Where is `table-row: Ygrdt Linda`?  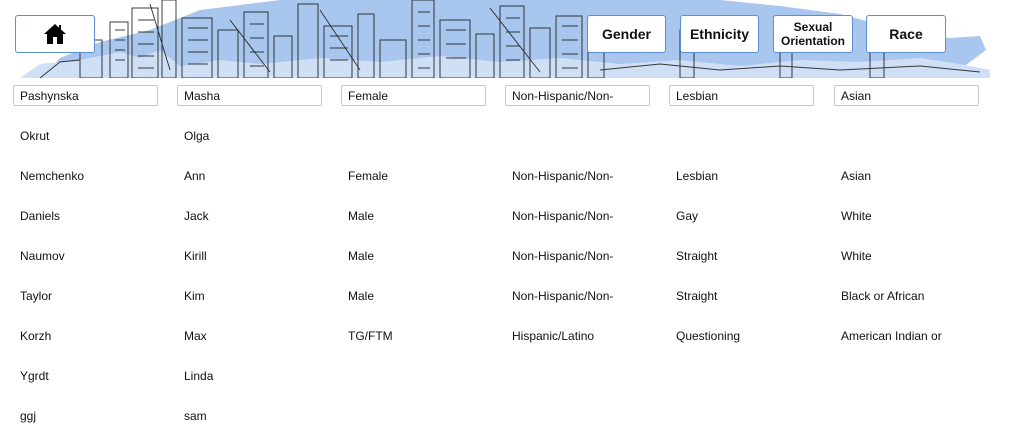
table-row: Ygrdt Linda is located at coordinates (508, 375).